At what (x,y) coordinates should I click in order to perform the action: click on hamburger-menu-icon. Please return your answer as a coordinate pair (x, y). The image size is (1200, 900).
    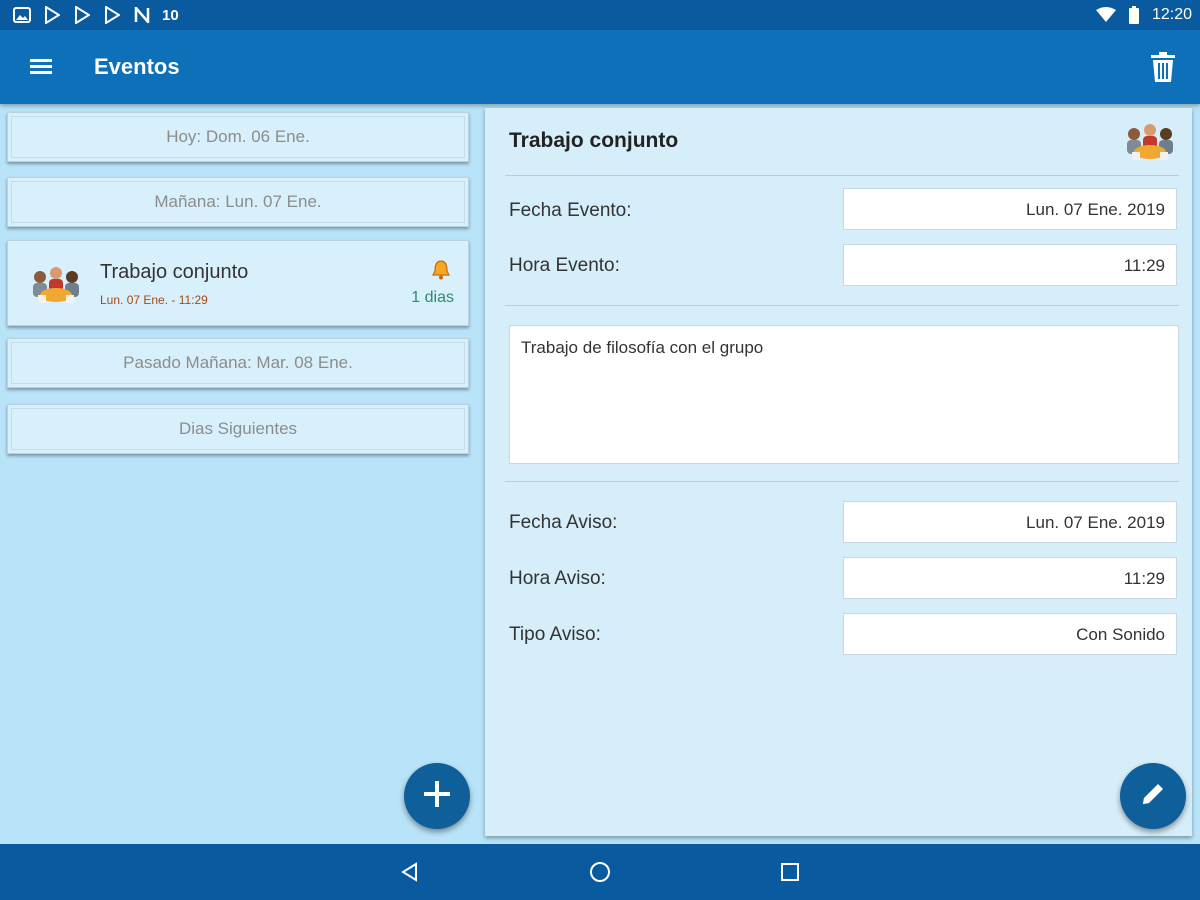
    Looking at the image, I should click on (42, 67).